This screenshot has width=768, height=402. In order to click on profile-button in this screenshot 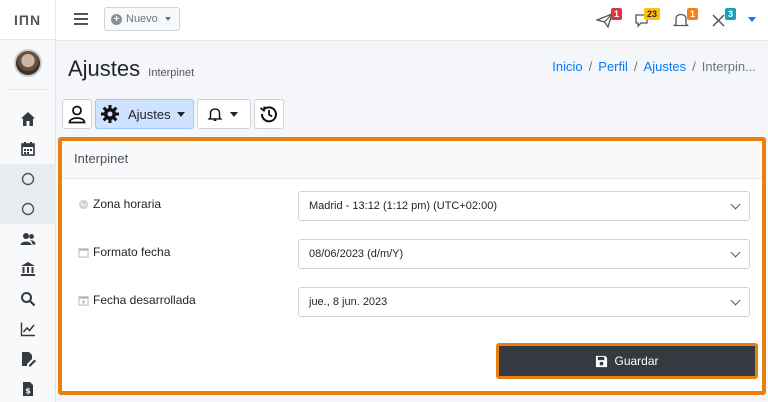, I will do `click(77, 114)`.